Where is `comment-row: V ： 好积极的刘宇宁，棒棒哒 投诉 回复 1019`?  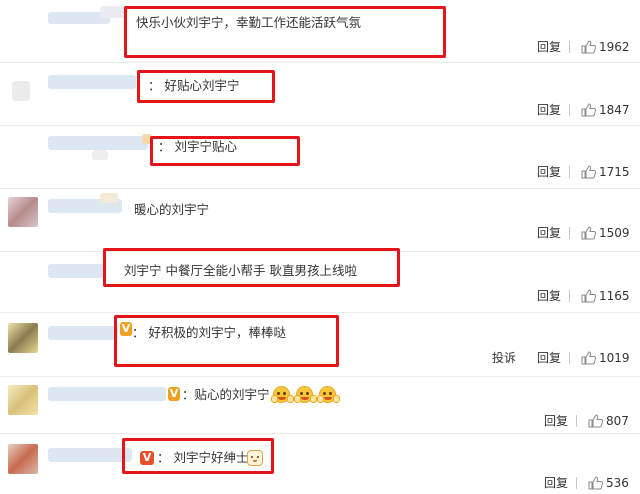
comment-row: V ： 好积极的刘宇宁，棒棒哒 投诉 回复 1019 is located at coordinates (320, 344).